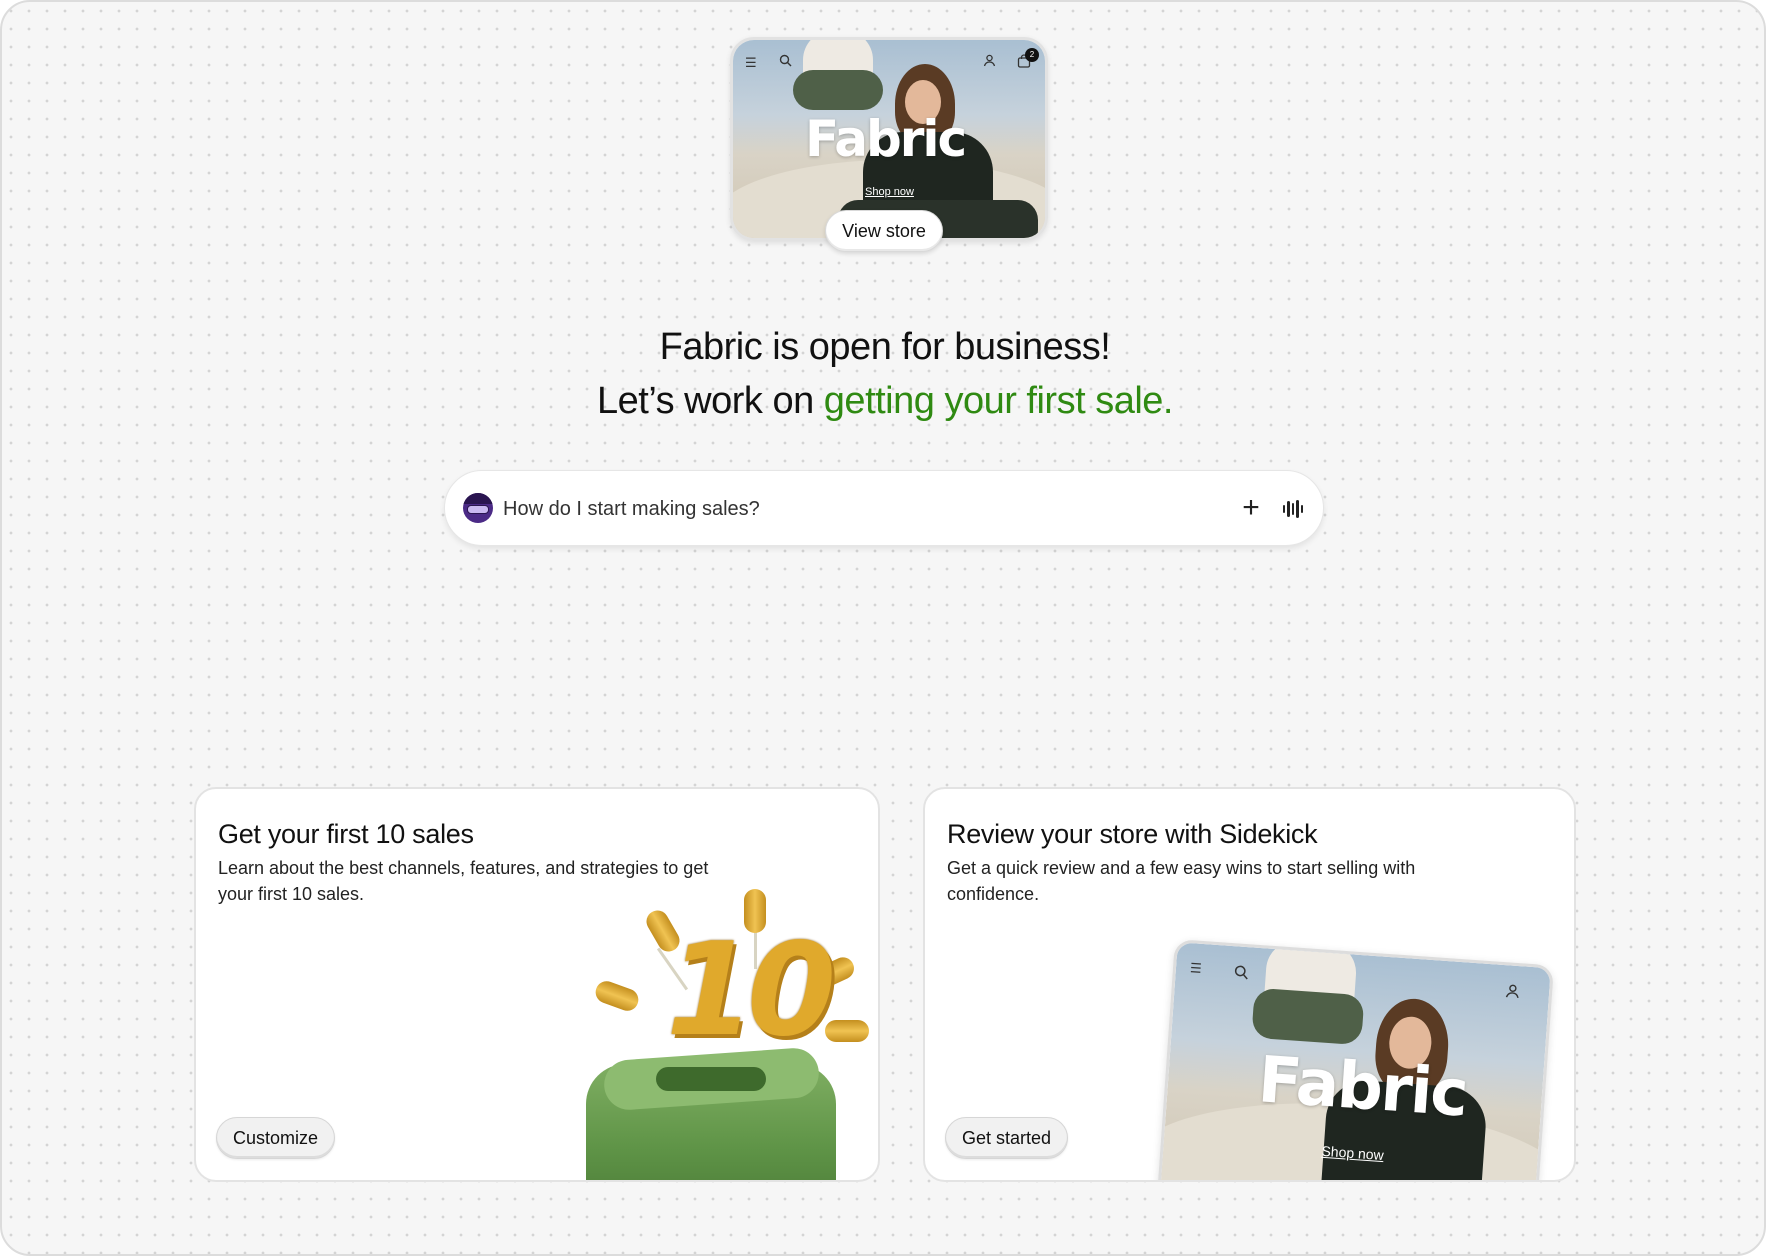 The height and width of the screenshot is (1256, 1766). I want to click on shop-now-link: Shop now, so click(889, 192).